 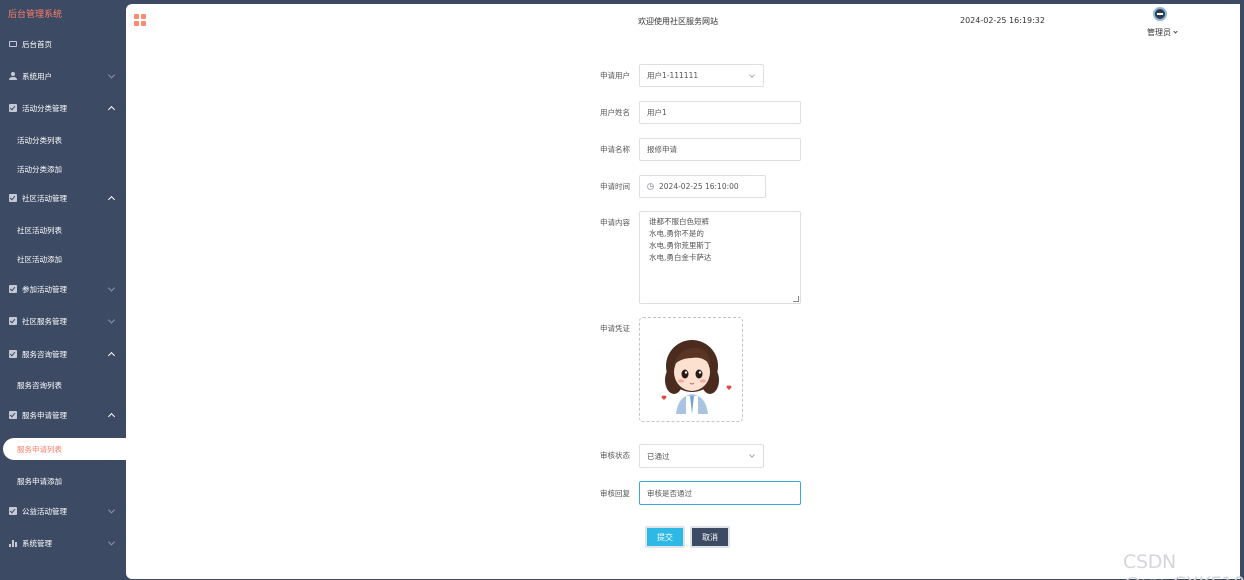 I want to click on sidebar-item-service-apply-list: 服务申请列表, so click(x=64, y=449).